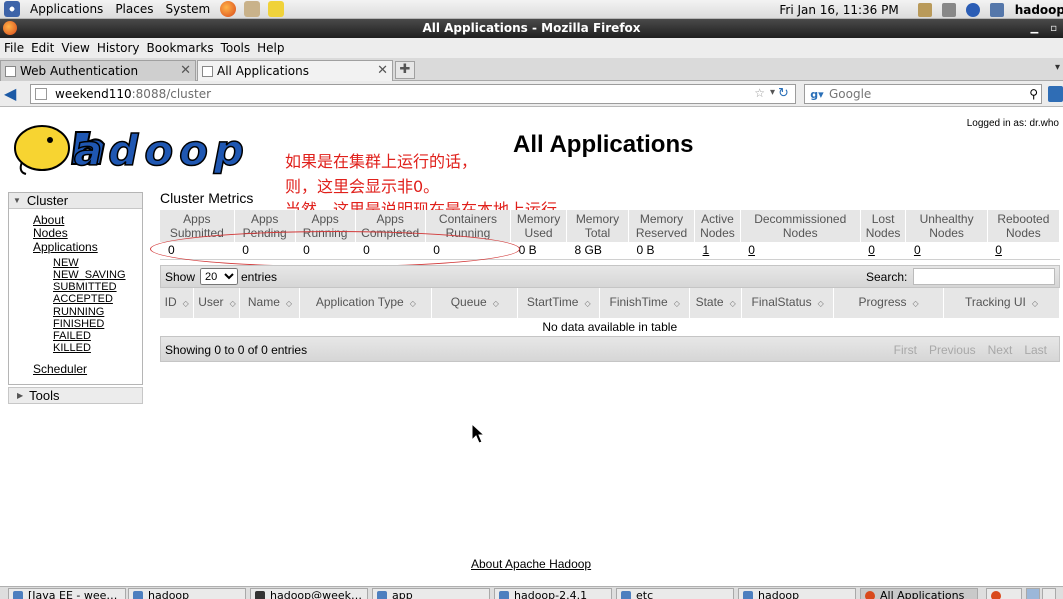 This screenshot has height=599, width=1063. I want to click on metrics-value-decommissioned-nodes: 0, so click(800, 251).